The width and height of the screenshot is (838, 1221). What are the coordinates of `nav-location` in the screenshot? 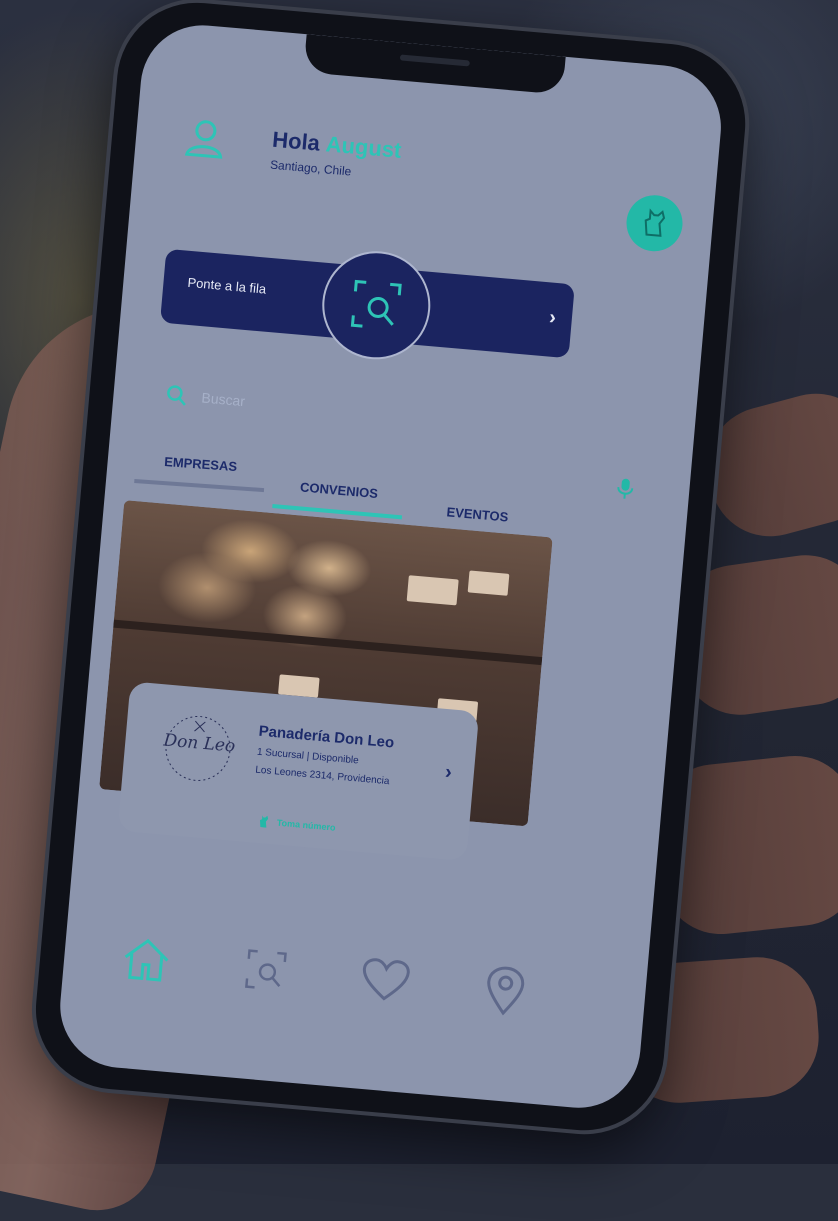 It's located at (505, 991).